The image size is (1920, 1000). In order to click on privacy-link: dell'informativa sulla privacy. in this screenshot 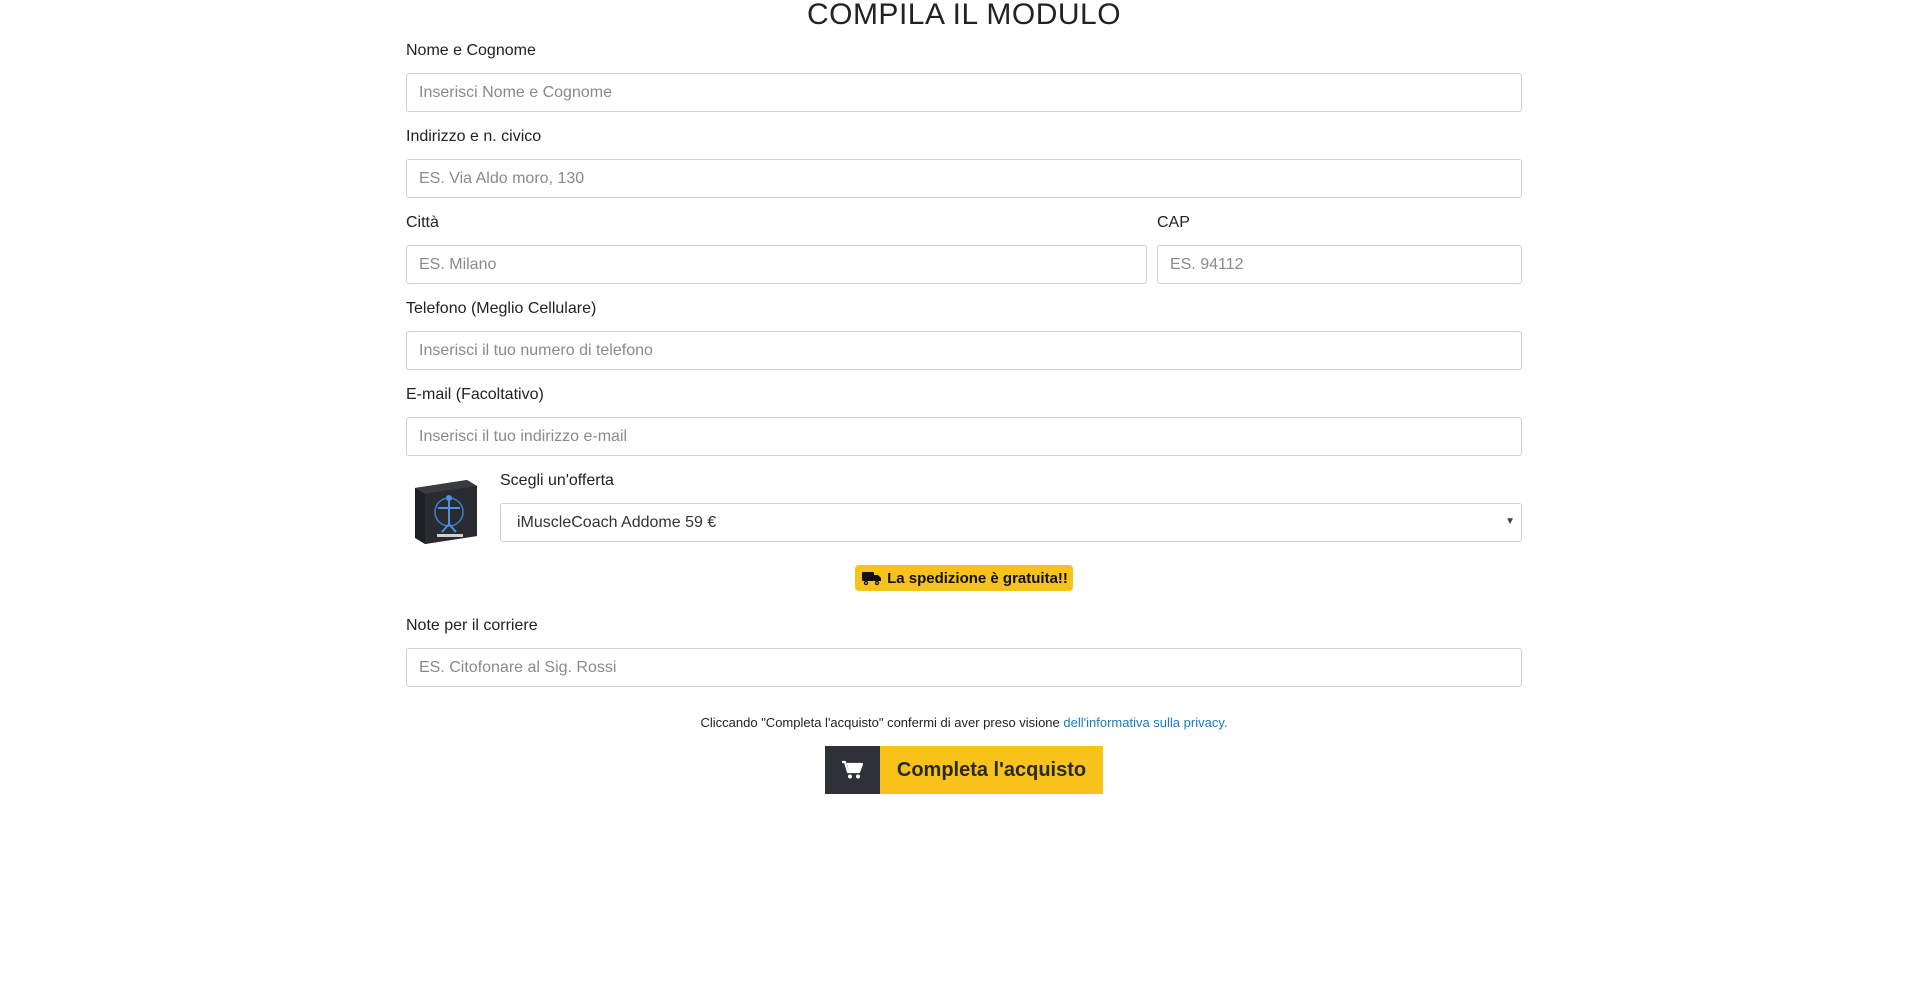, I will do `click(1145, 722)`.